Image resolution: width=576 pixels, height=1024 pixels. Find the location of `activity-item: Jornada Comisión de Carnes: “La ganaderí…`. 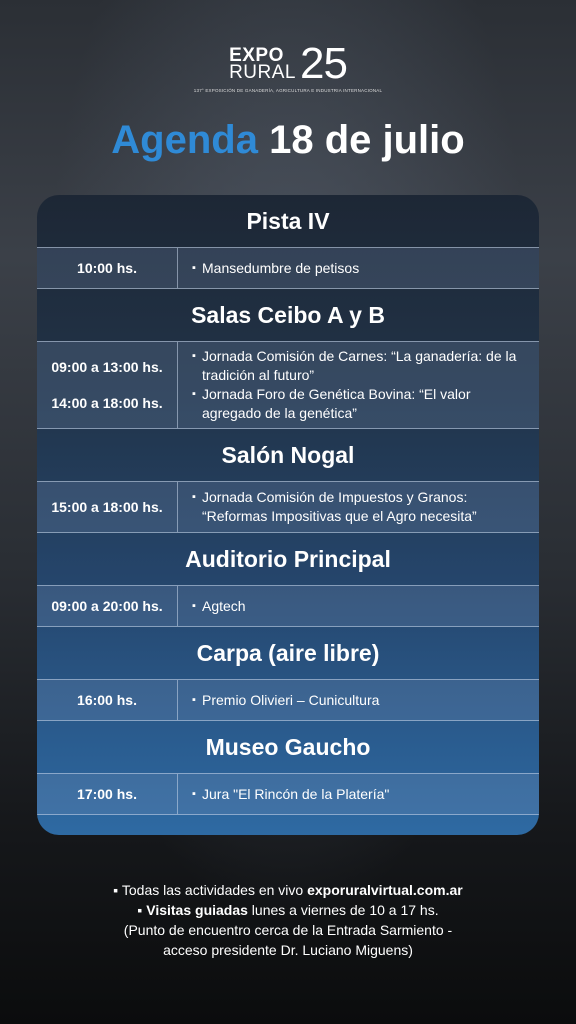

activity-item: Jornada Comisión de Carnes: “La ganaderí… is located at coordinates (360, 366).